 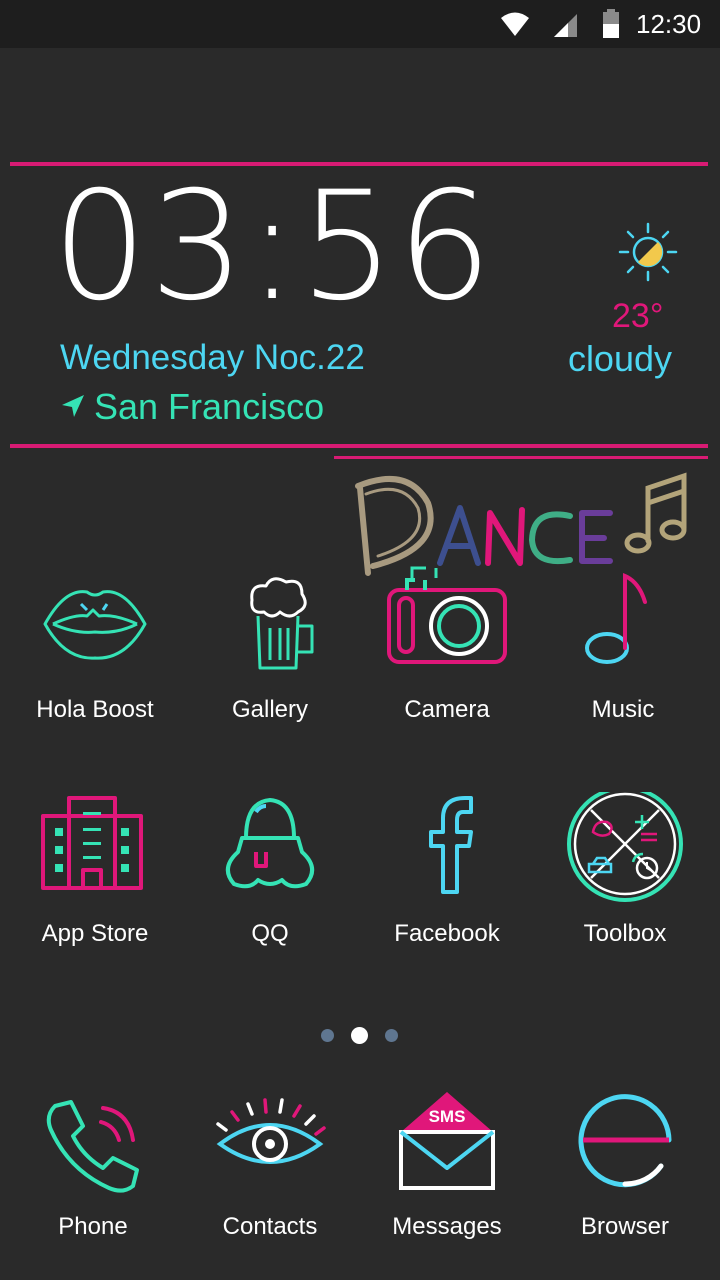 I want to click on app-gallery: Gallery, so click(x=270, y=658).